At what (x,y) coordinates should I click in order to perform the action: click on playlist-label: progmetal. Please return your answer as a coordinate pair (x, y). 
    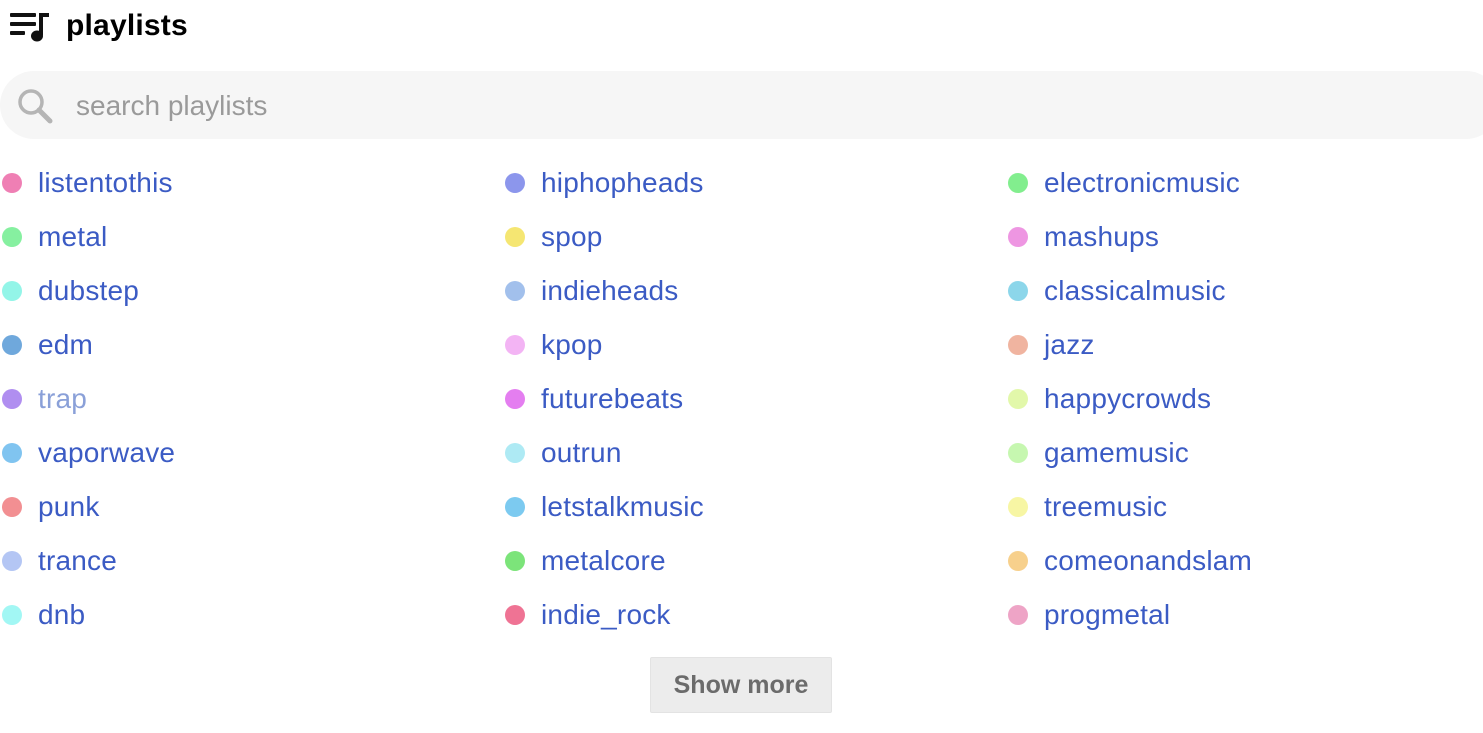
    Looking at the image, I should click on (1107, 614).